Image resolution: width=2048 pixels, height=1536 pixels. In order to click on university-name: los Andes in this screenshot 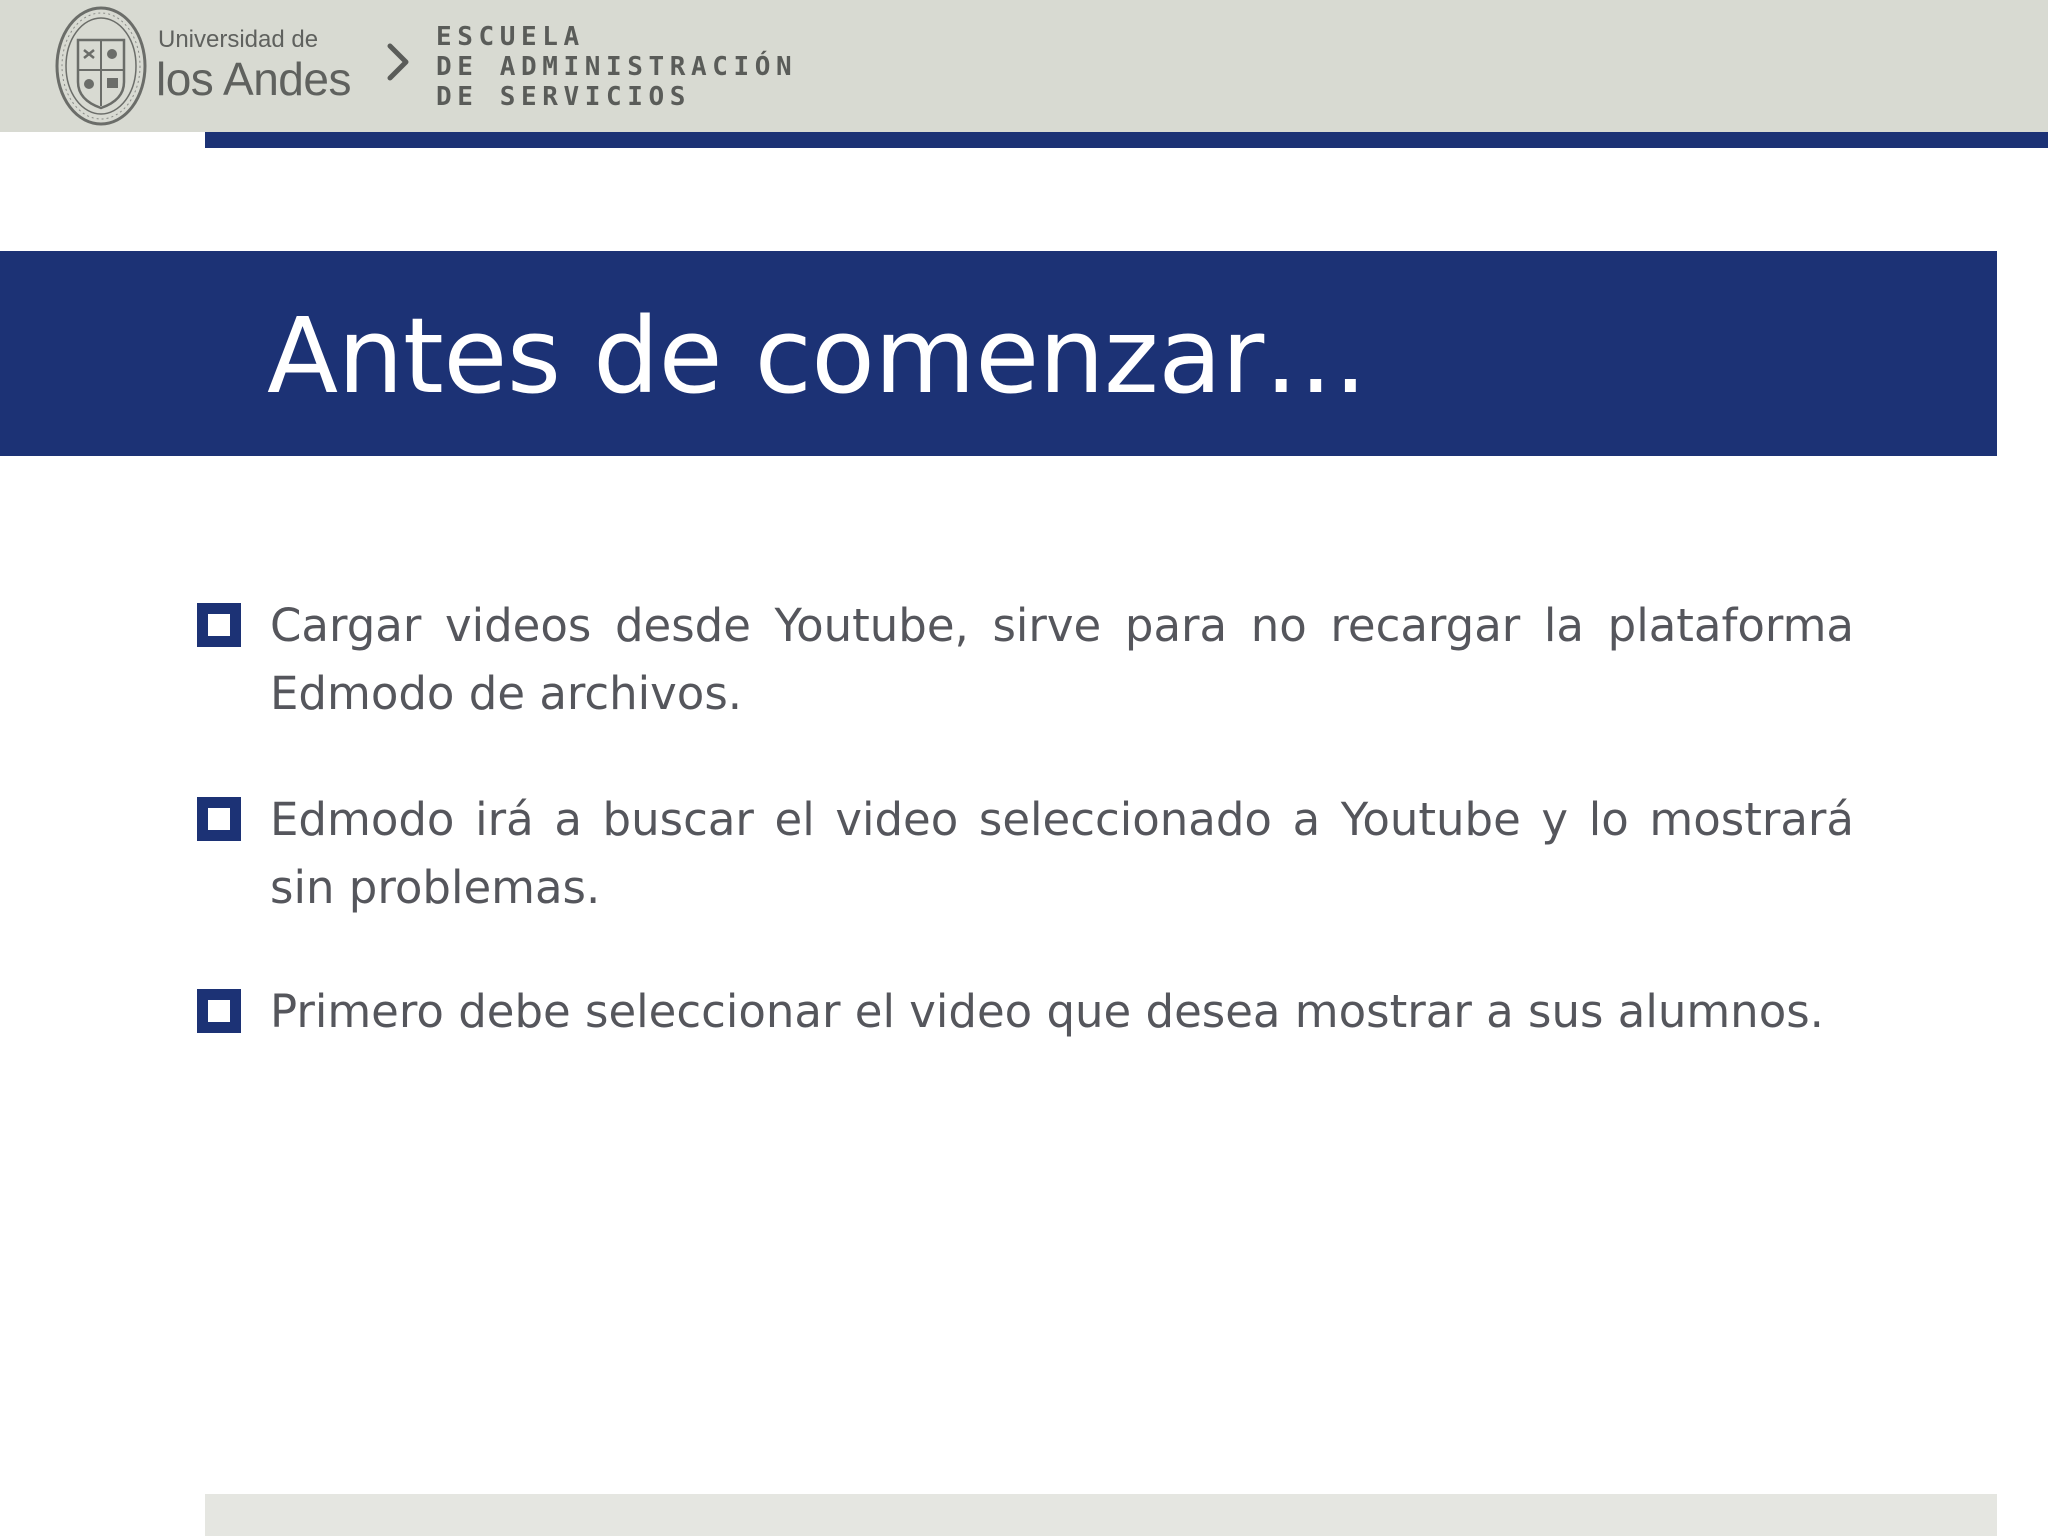, I will do `click(253, 79)`.